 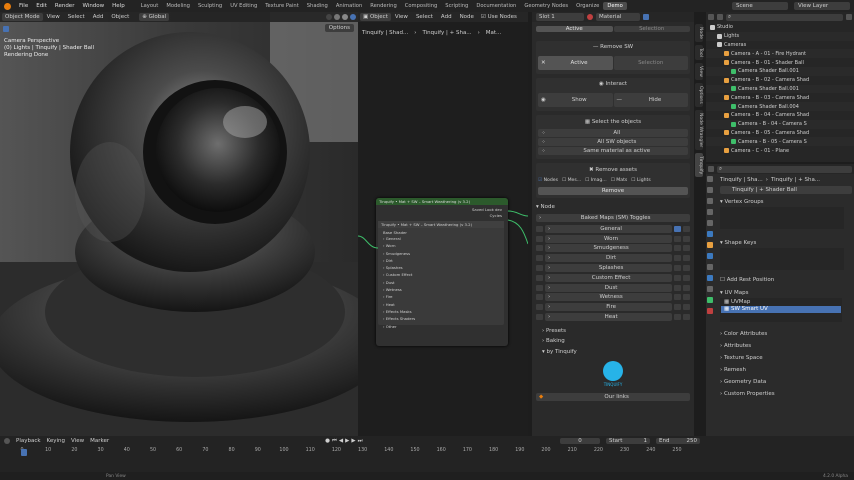 I want to click on mode-select: Object Mode, so click(x=22, y=17).